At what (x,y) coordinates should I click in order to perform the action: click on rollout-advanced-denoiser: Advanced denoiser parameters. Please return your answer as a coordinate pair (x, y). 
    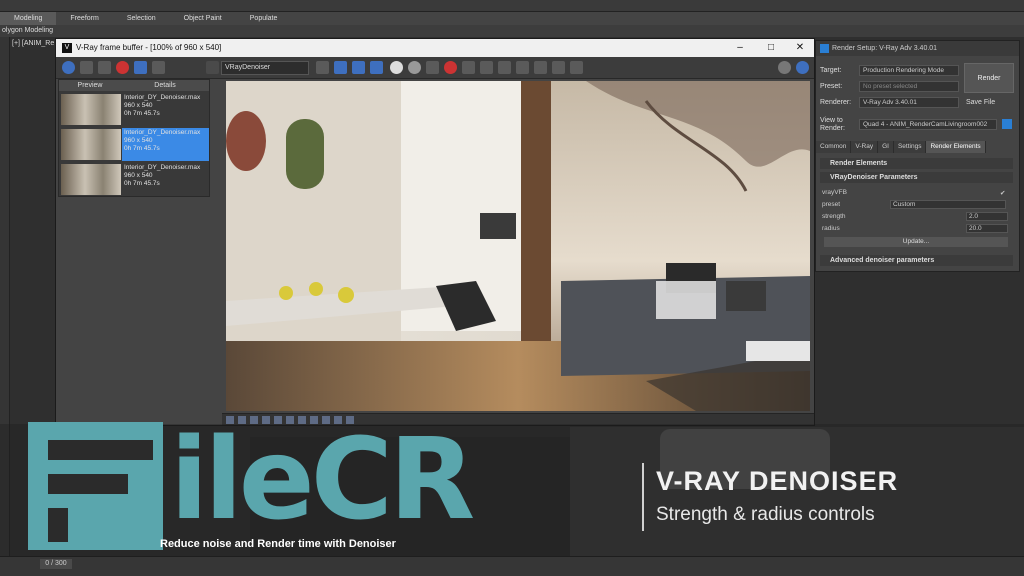
    Looking at the image, I should click on (916, 260).